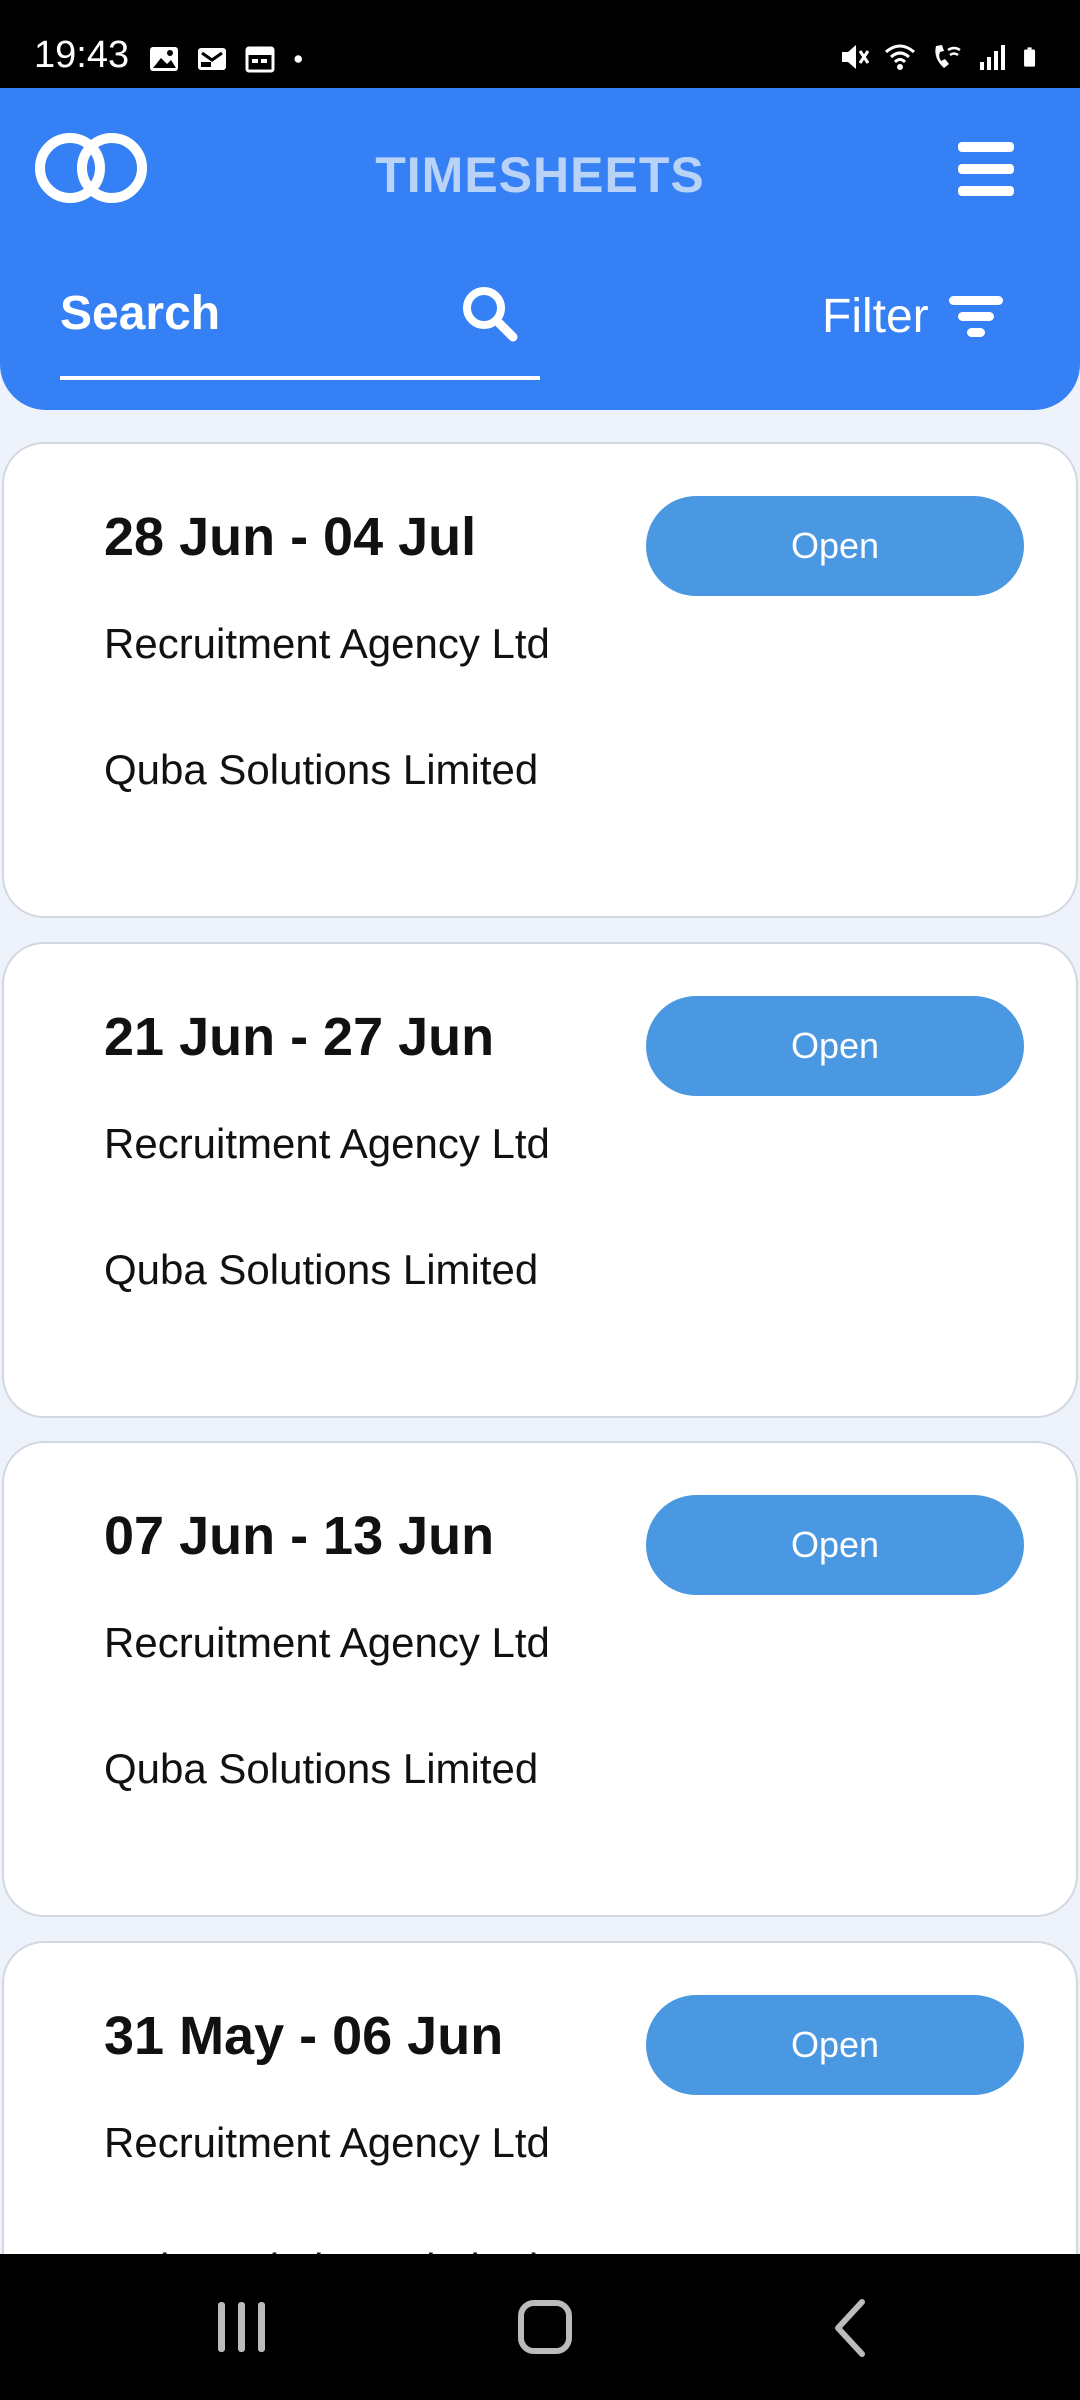 Image resolution: width=1080 pixels, height=2400 pixels. I want to click on menu-button, so click(989, 169).